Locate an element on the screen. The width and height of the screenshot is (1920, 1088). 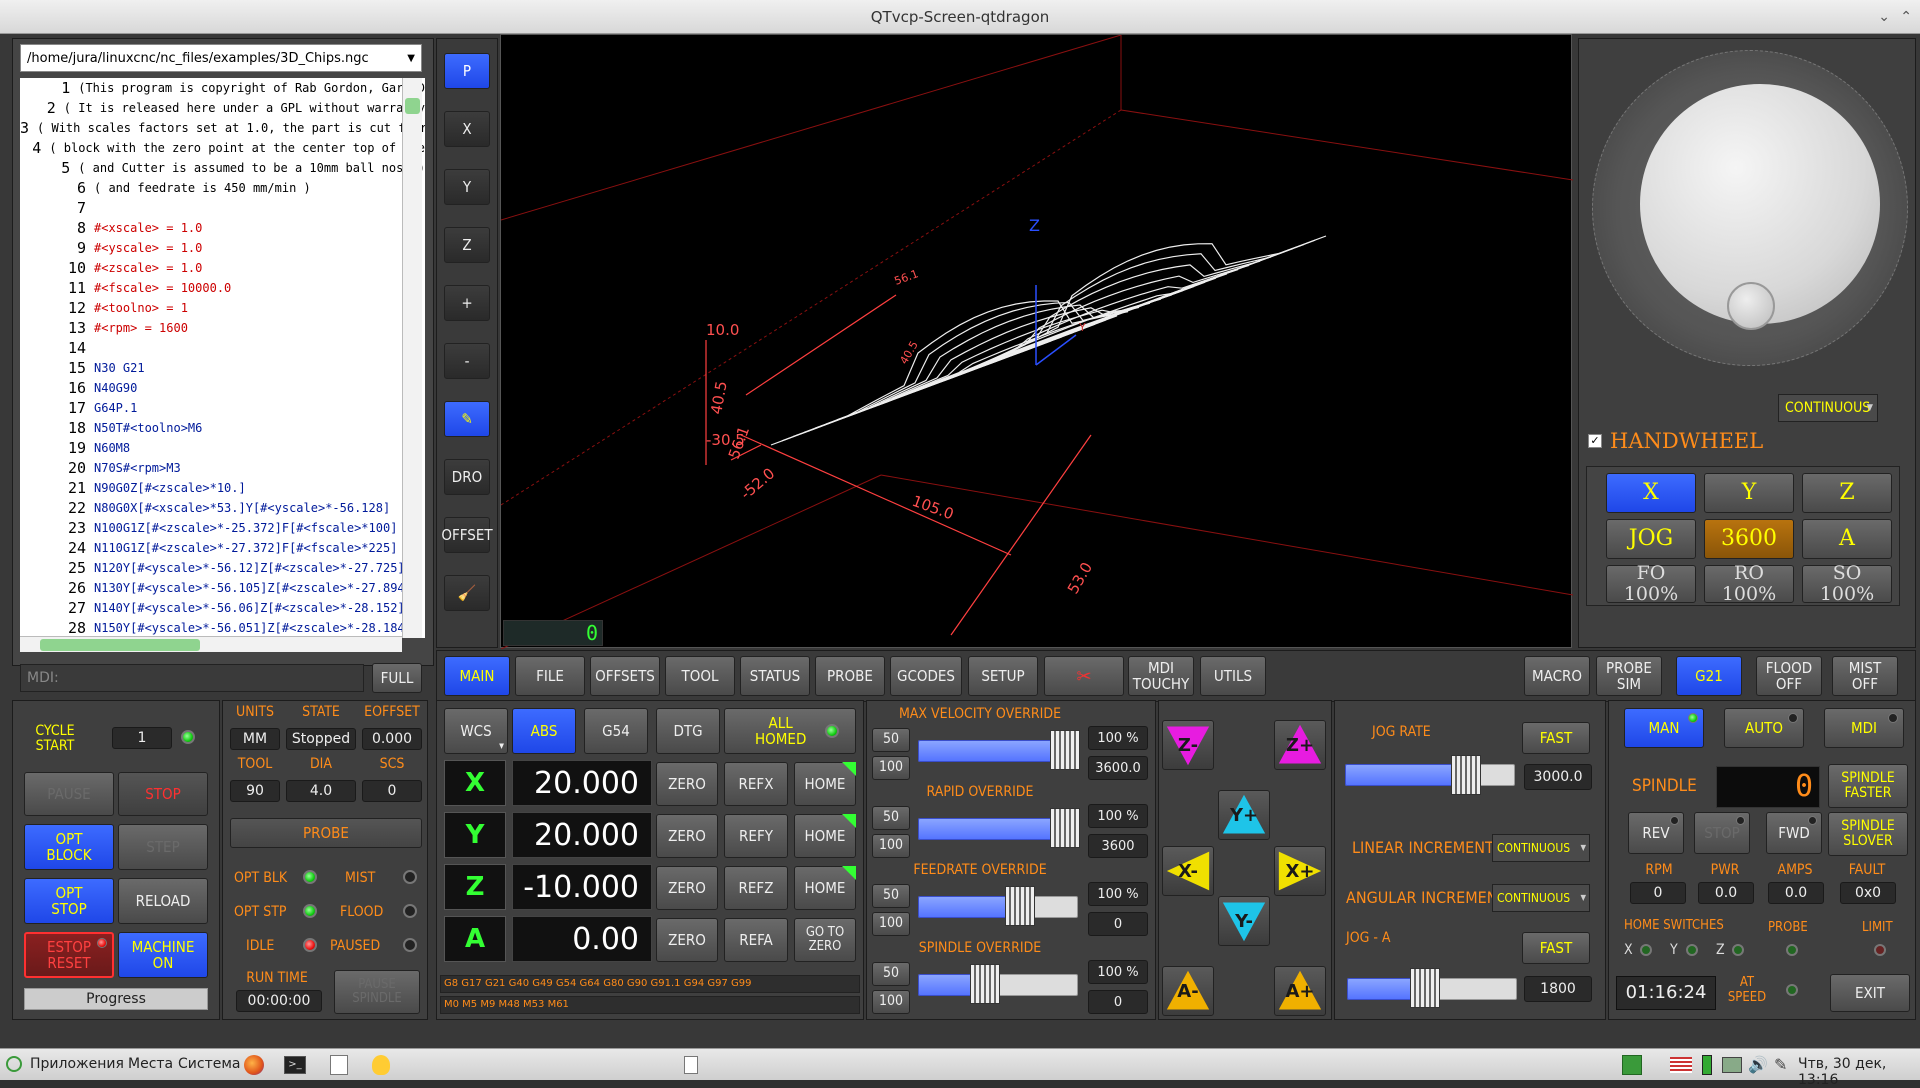
gcode-line: 8 #<xscale> = 1.0 is located at coordinates (222, 228).